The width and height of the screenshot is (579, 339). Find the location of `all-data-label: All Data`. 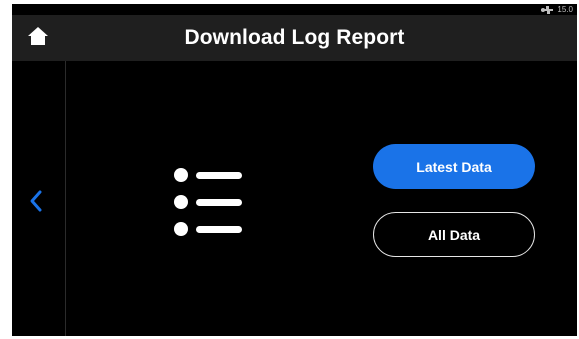

all-data-label: All Data is located at coordinates (454, 234).